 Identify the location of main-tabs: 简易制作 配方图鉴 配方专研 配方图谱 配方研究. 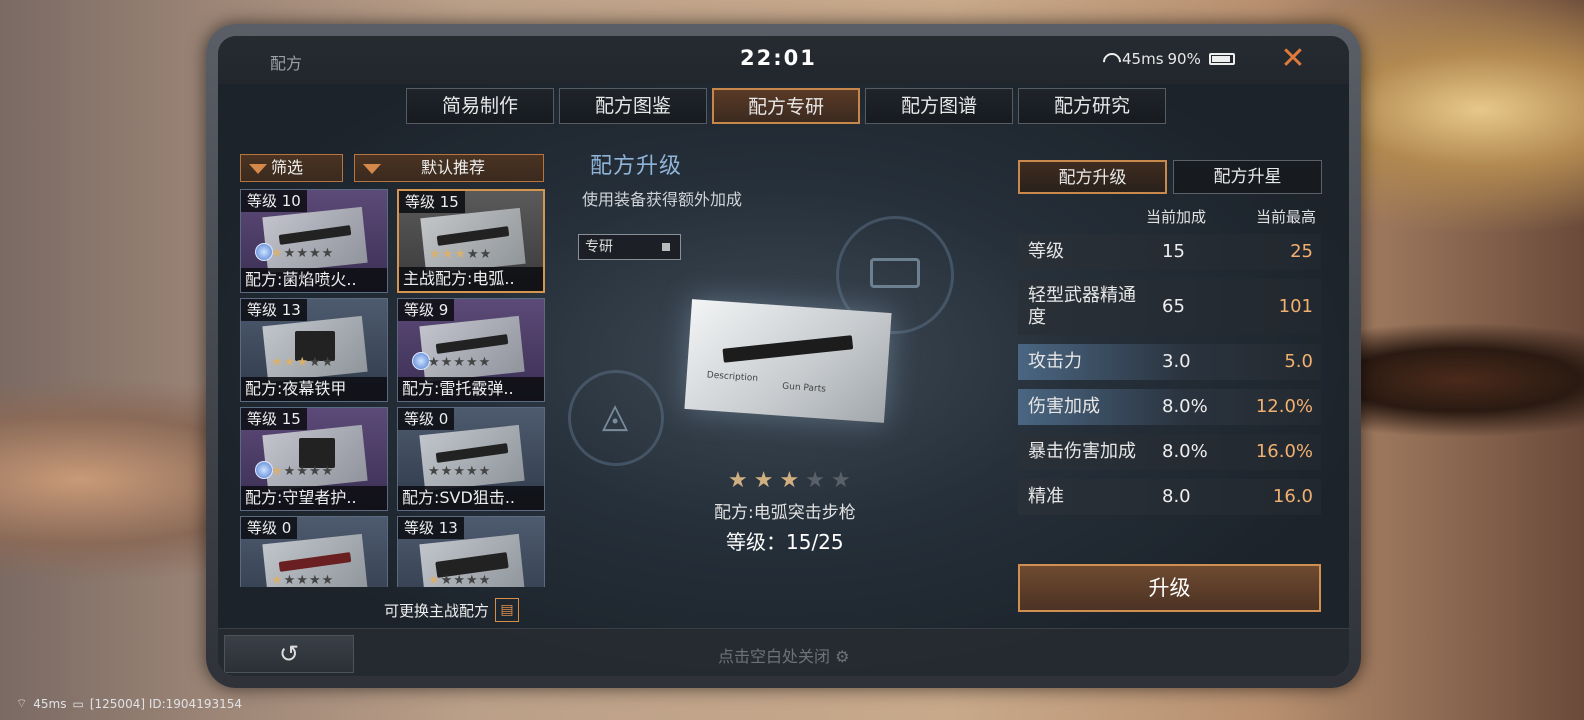
(786, 106).